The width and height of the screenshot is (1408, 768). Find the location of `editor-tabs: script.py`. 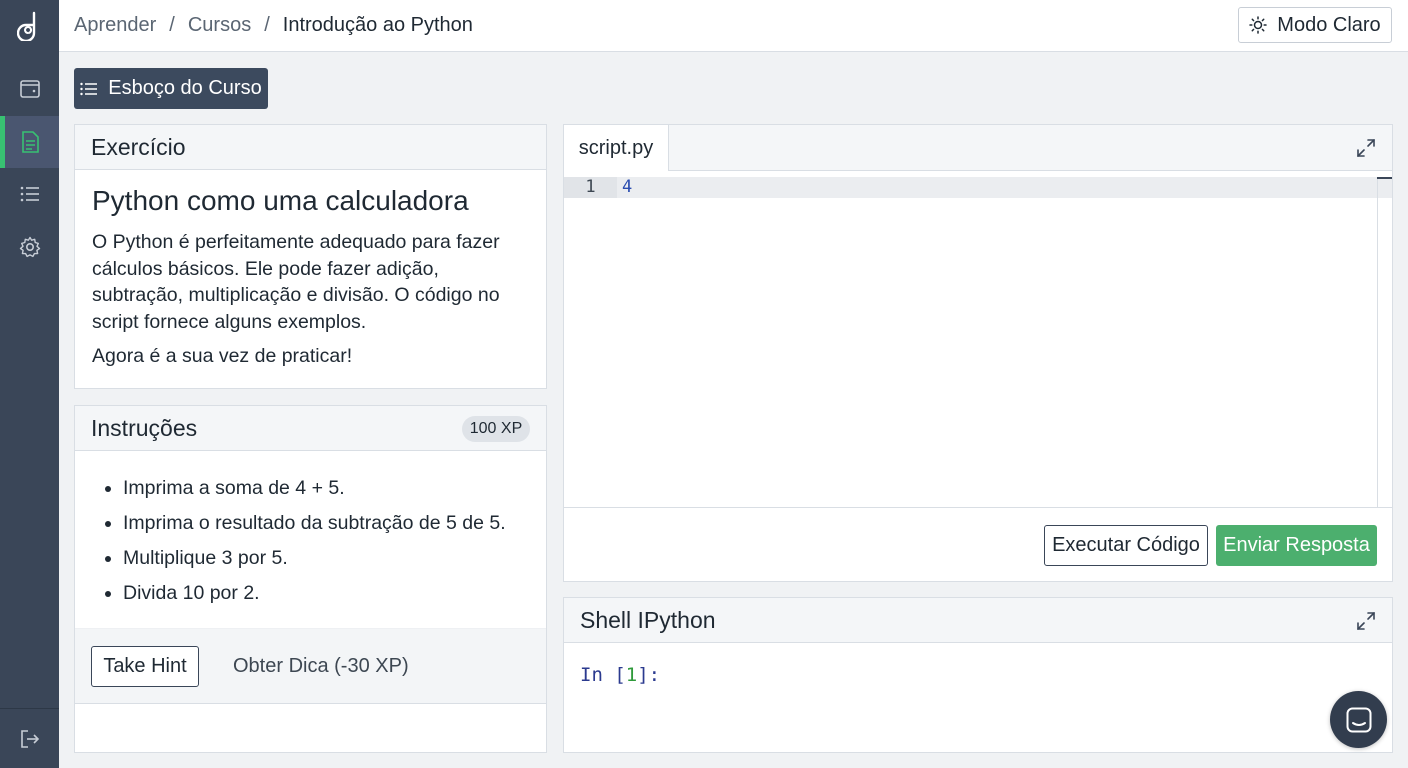

editor-tabs: script.py is located at coordinates (978, 148).